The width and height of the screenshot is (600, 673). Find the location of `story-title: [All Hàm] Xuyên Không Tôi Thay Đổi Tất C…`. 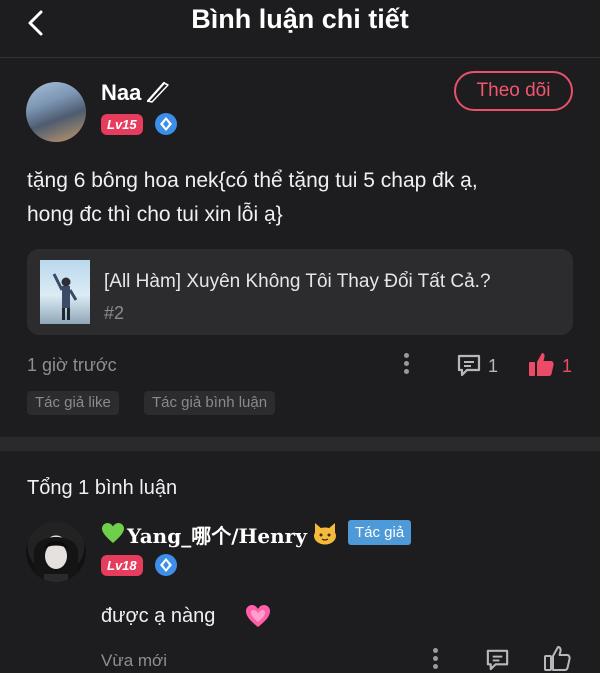

story-title: [All Hàm] Xuyên Không Tôi Thay Đổi Tất C… is located at coordinates (297, 281).